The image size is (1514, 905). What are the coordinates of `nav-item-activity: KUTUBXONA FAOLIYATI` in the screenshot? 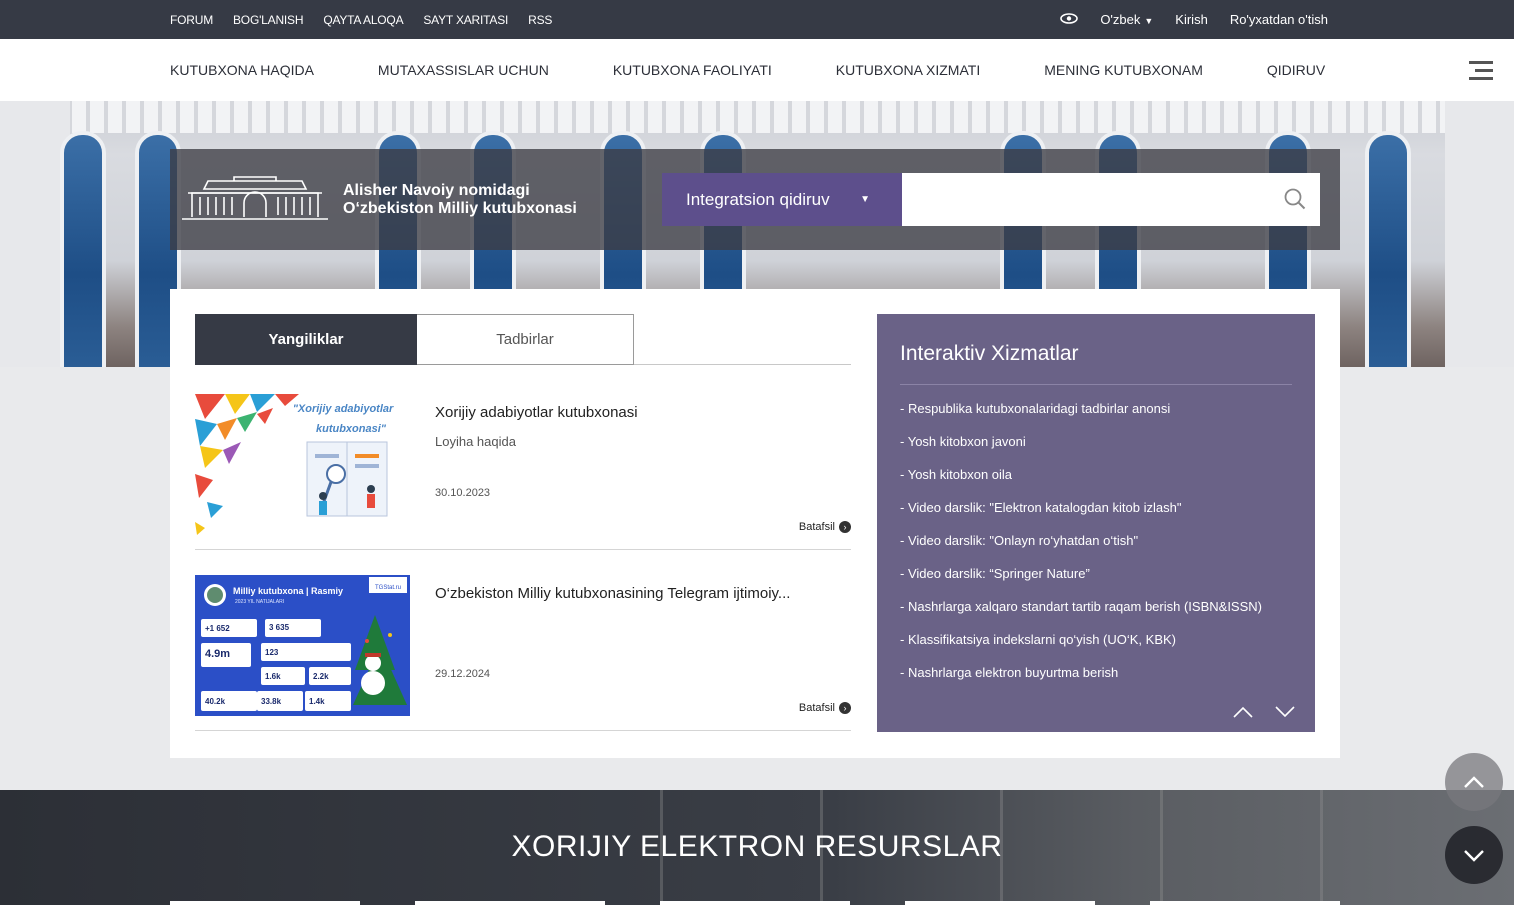 It's located at (692, 70).